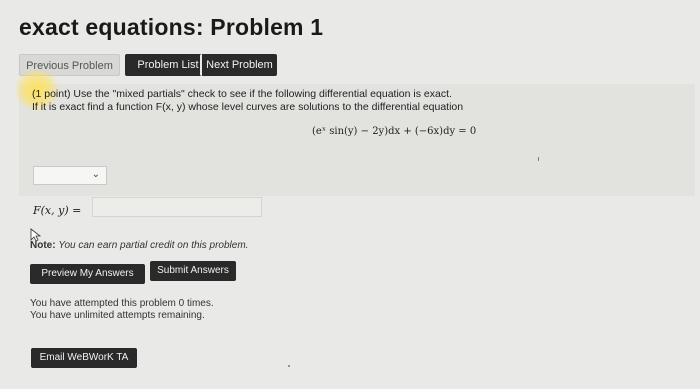  What do you see at coordinates (171, 27) in the screenshot?
I see `page-title: exact equations: Problem 1` at bounding box center [171, 27].